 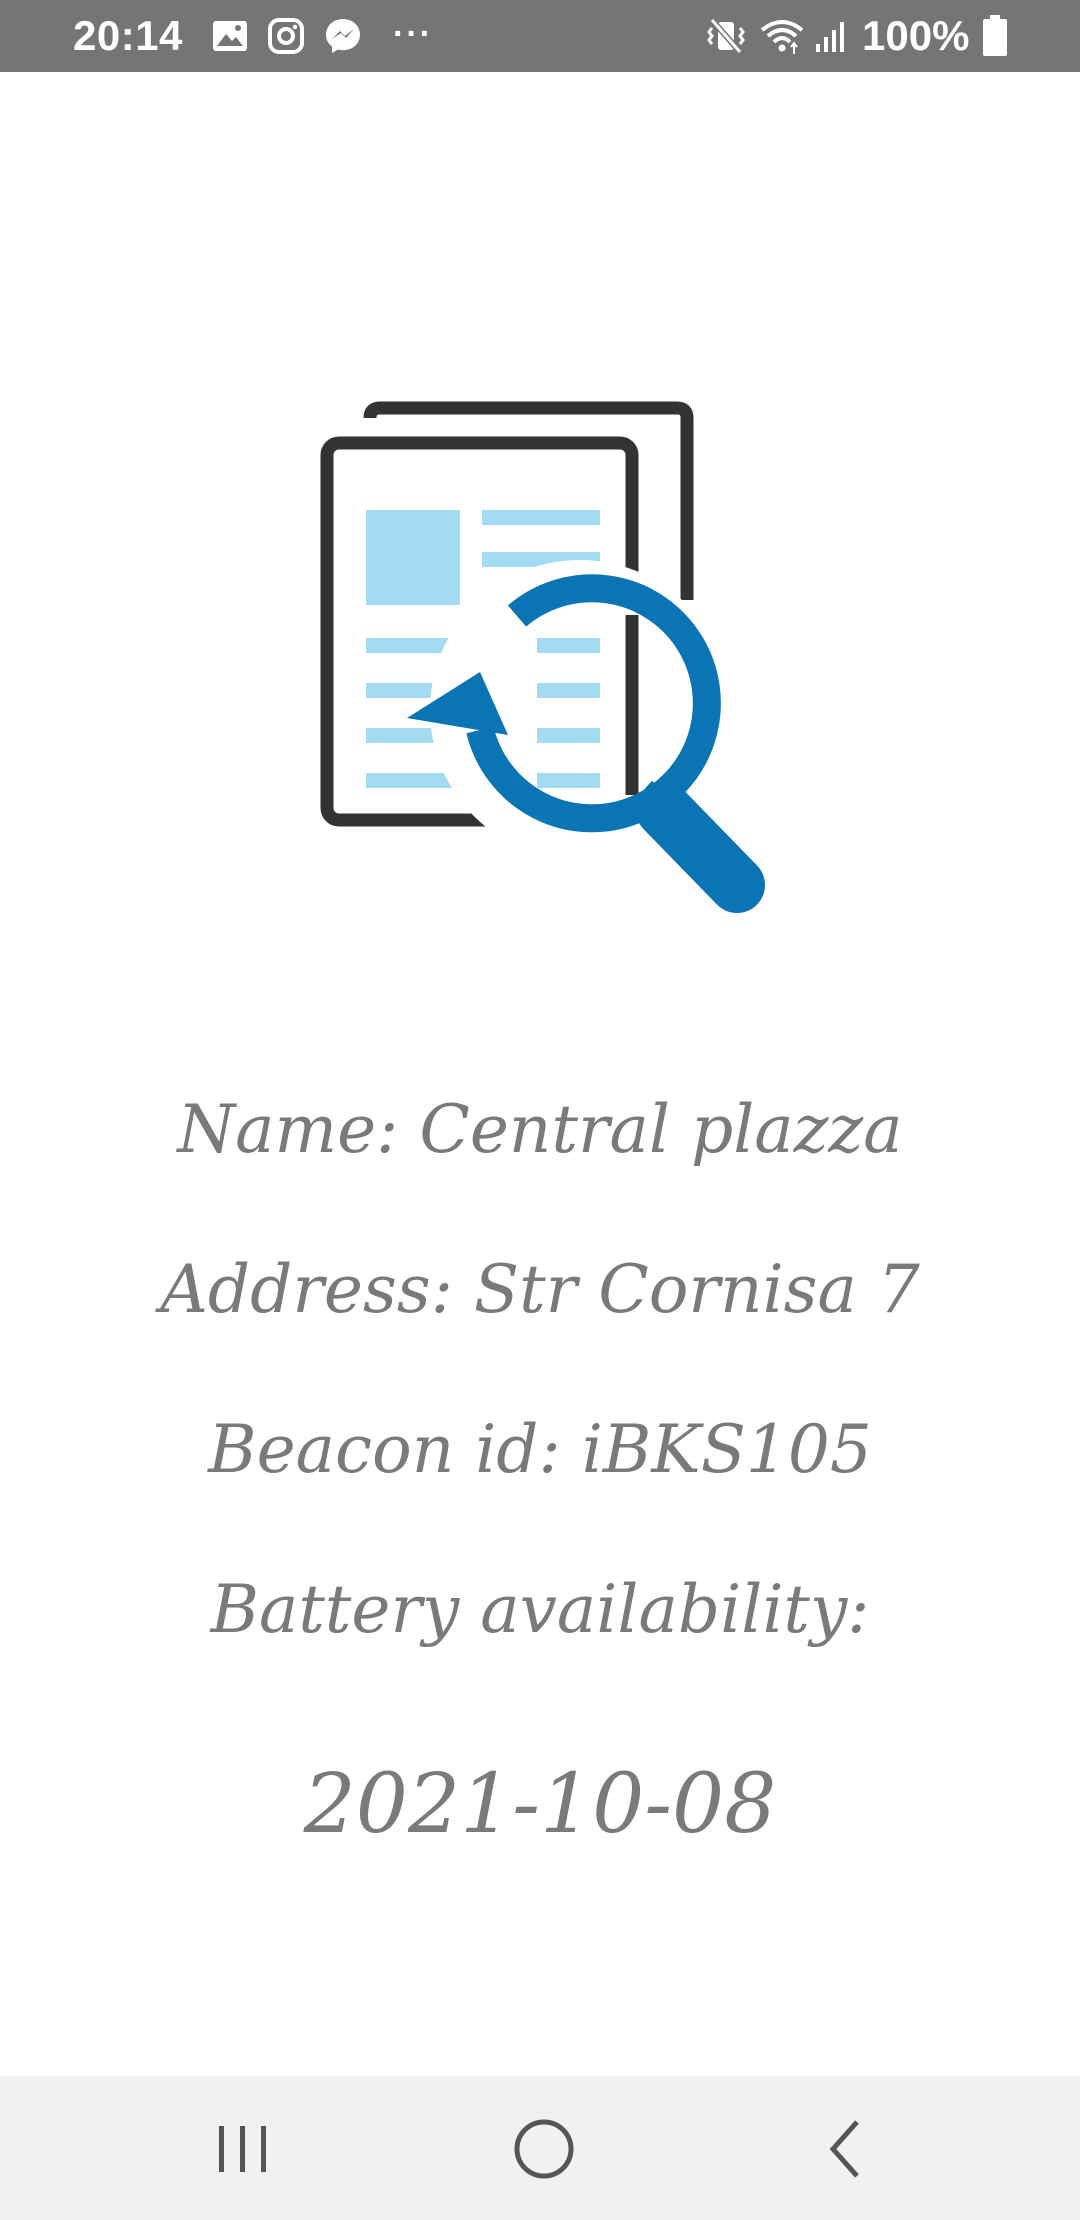 I want to click on beacon-id: Beacon id: iBKS105, so click(x=540, y=1449).